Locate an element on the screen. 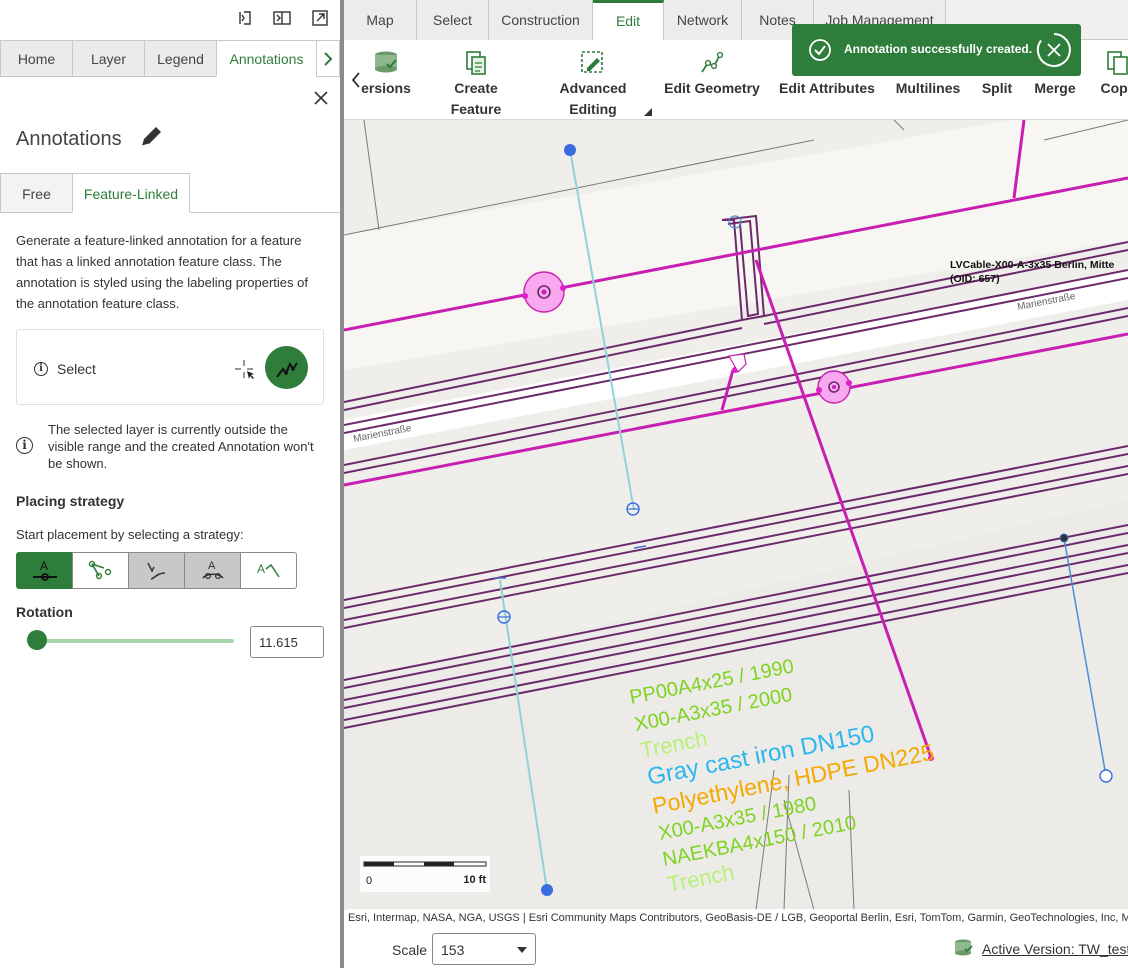  popout-icon is located at coordinates (320, 18).